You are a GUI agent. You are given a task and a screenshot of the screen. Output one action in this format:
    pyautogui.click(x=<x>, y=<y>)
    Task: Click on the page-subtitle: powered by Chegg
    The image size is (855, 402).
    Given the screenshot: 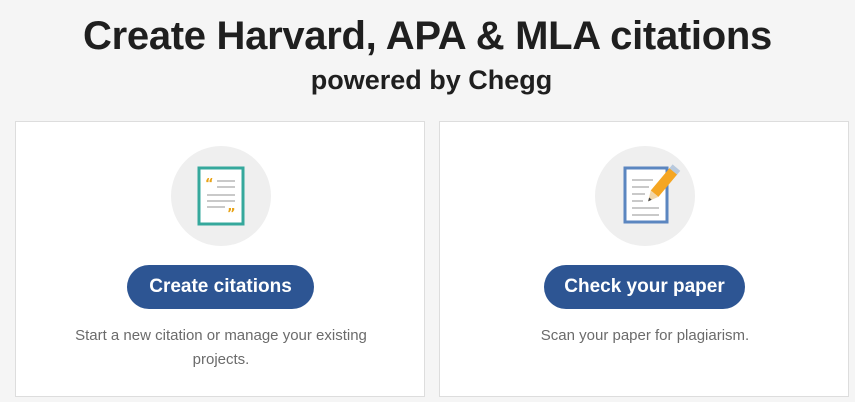 What is the action you would take?
    pyautogui.click(x=431, y=80)
    